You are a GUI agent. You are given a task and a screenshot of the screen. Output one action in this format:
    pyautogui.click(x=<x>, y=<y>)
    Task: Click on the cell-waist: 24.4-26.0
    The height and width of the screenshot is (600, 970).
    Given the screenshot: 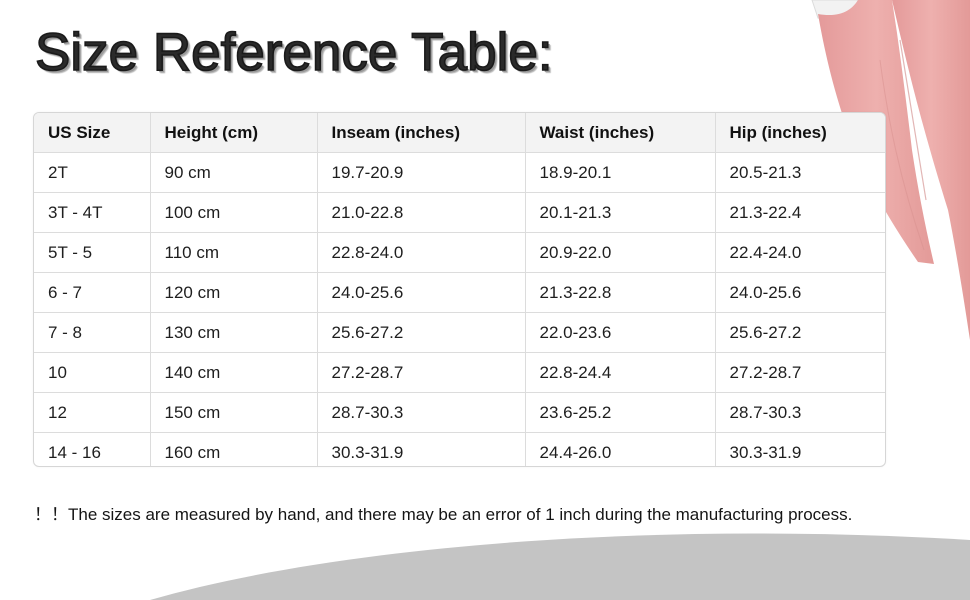 What is the action you would take?
    pyautogui.click(x=620, y=449)
    